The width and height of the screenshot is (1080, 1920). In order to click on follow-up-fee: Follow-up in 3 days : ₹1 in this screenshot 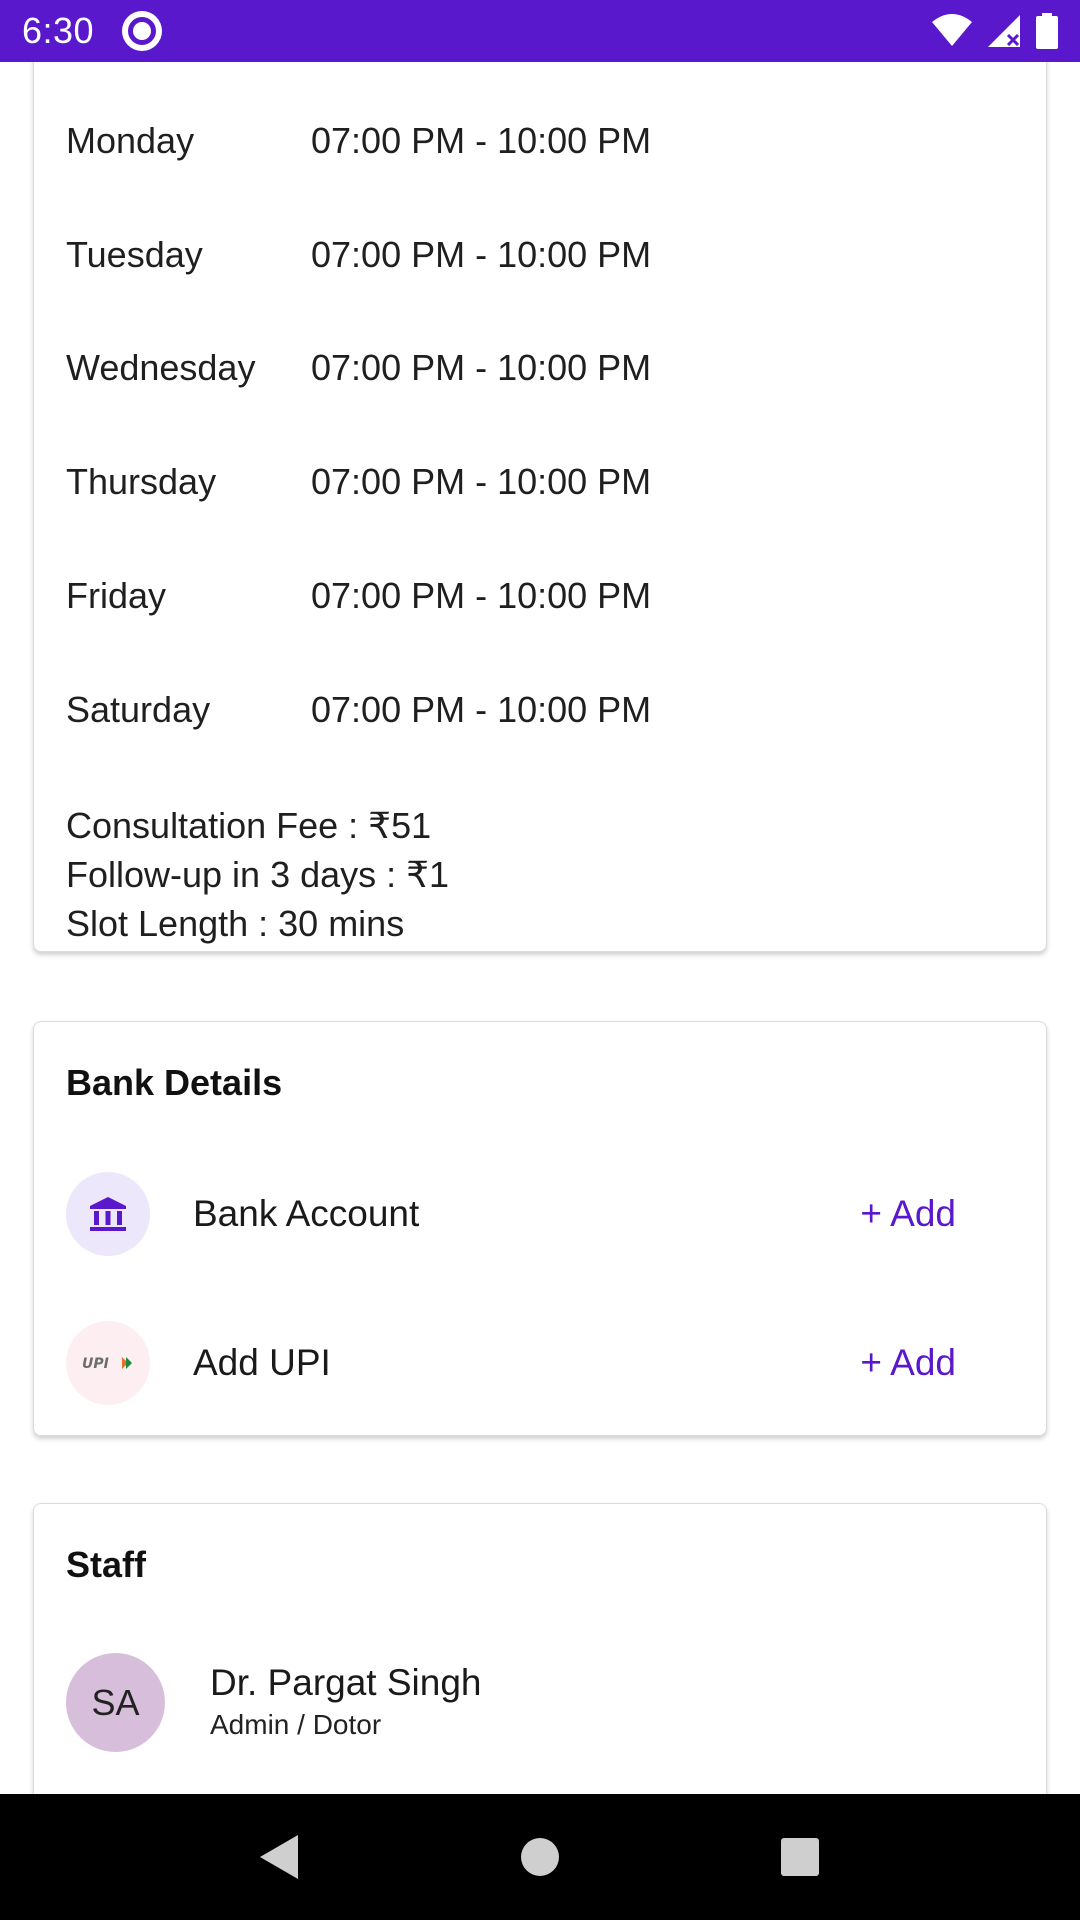, I will do `click(258, 874)`.